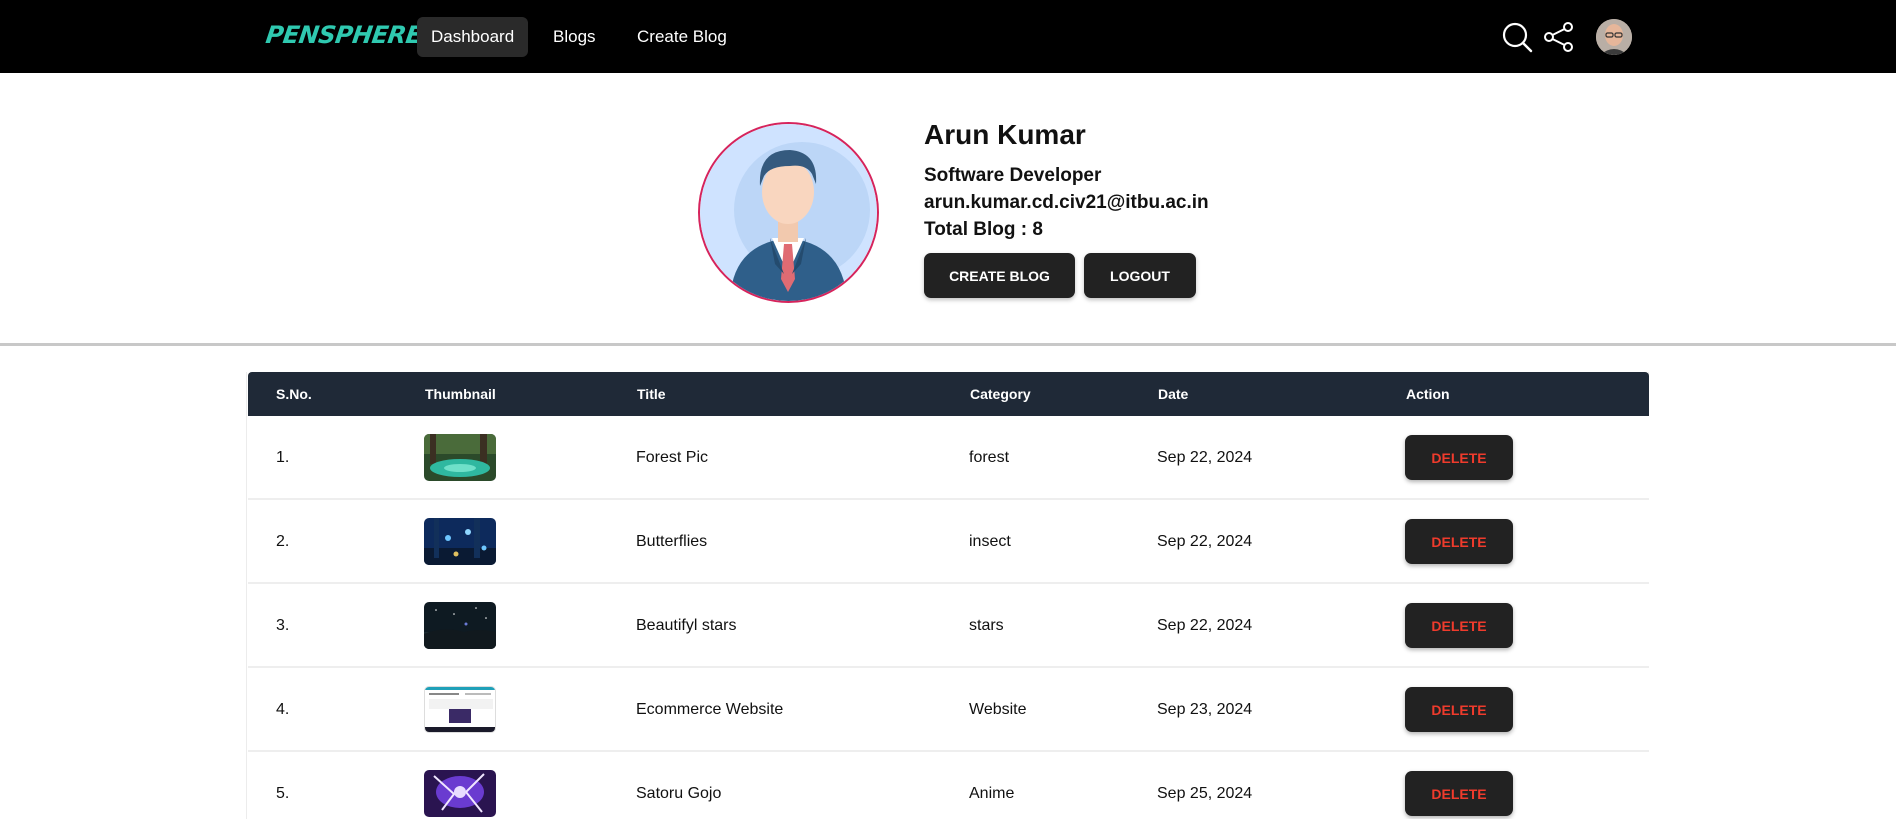 The height and width of the screenshot is (819, 1896). What do you see at coordinates (283, 709) in the screenshot?
I see `row-sno: 4.` at bounding box center [283, 709].